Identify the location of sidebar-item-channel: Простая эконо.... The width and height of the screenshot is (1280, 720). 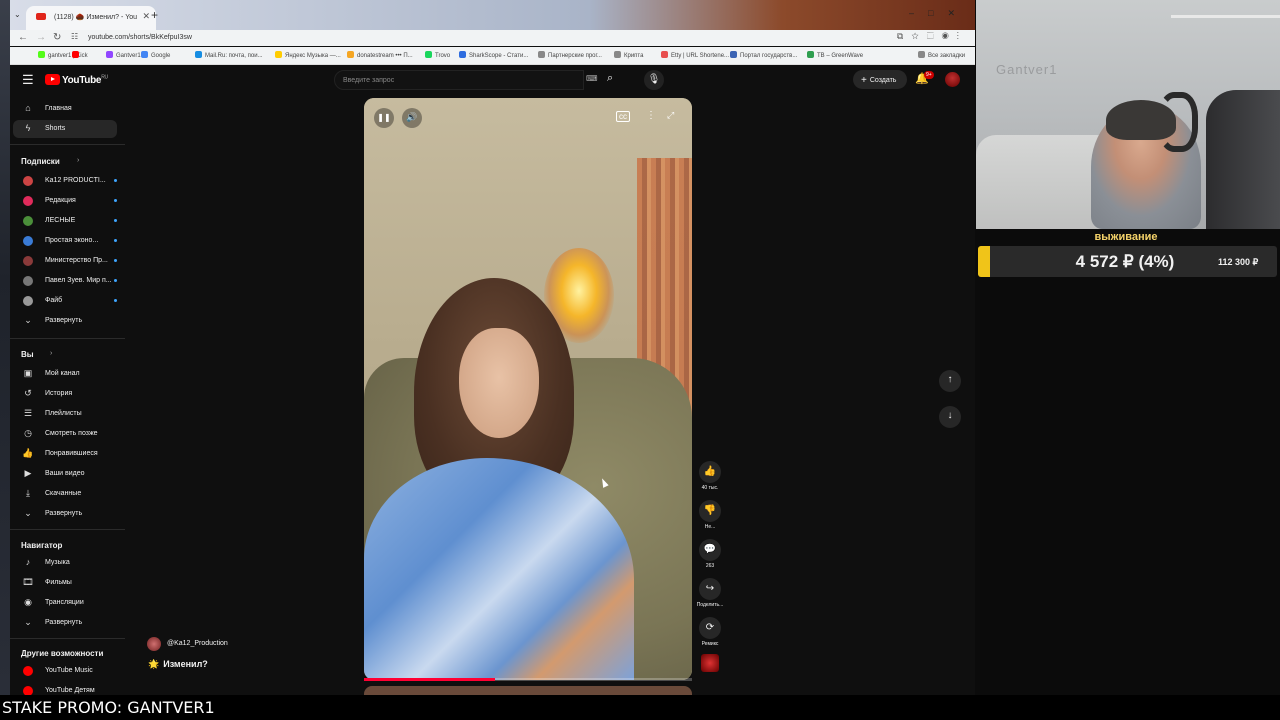
(65, 241).